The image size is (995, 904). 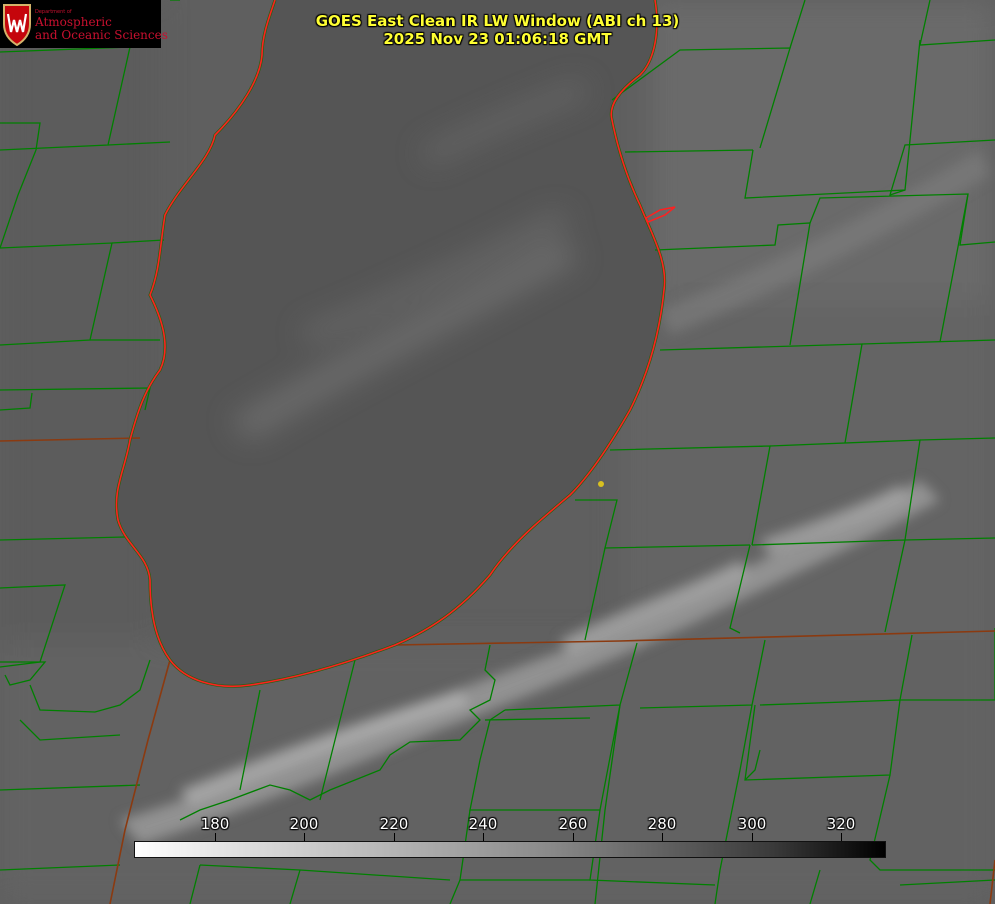 What do you see at coordinates (215, 824) in the screenshot?
I see `colorbar-tick-label: 180` at bounding box center [215, 824].